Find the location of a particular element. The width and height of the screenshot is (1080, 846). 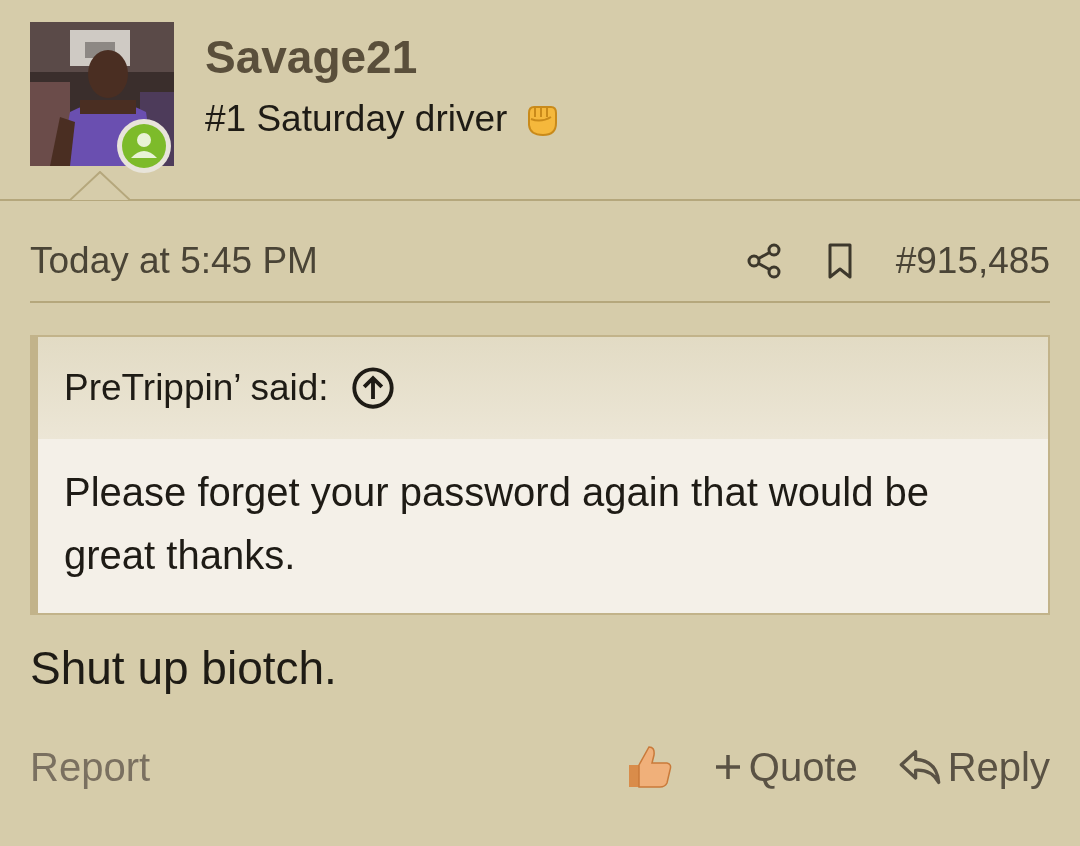

post-number-link: #915,485 is located at coordinates (972, 261).